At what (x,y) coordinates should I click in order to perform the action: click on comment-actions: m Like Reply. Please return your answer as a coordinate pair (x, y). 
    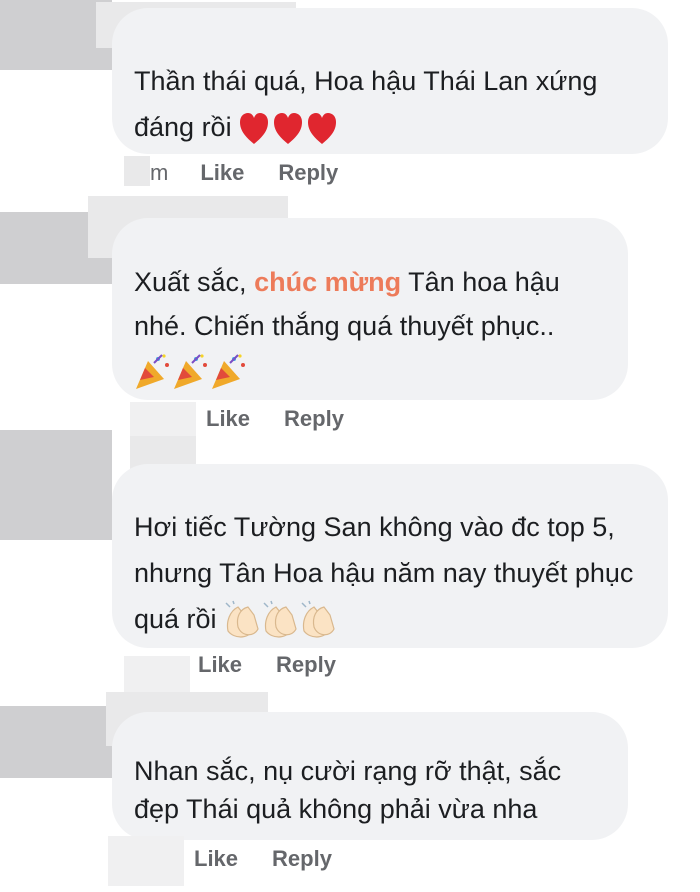
    Looking at the image, I should click on (244, 173).